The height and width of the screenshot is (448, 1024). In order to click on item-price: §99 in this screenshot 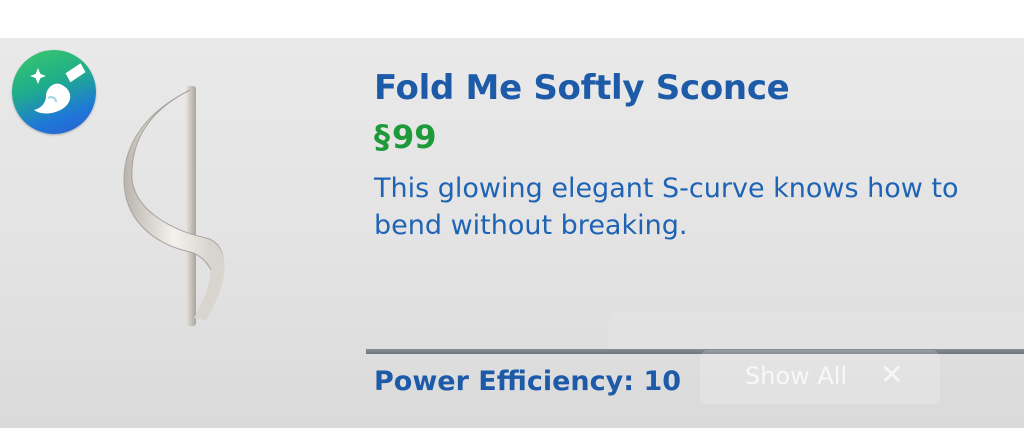, I will do `click(405, 137)`.